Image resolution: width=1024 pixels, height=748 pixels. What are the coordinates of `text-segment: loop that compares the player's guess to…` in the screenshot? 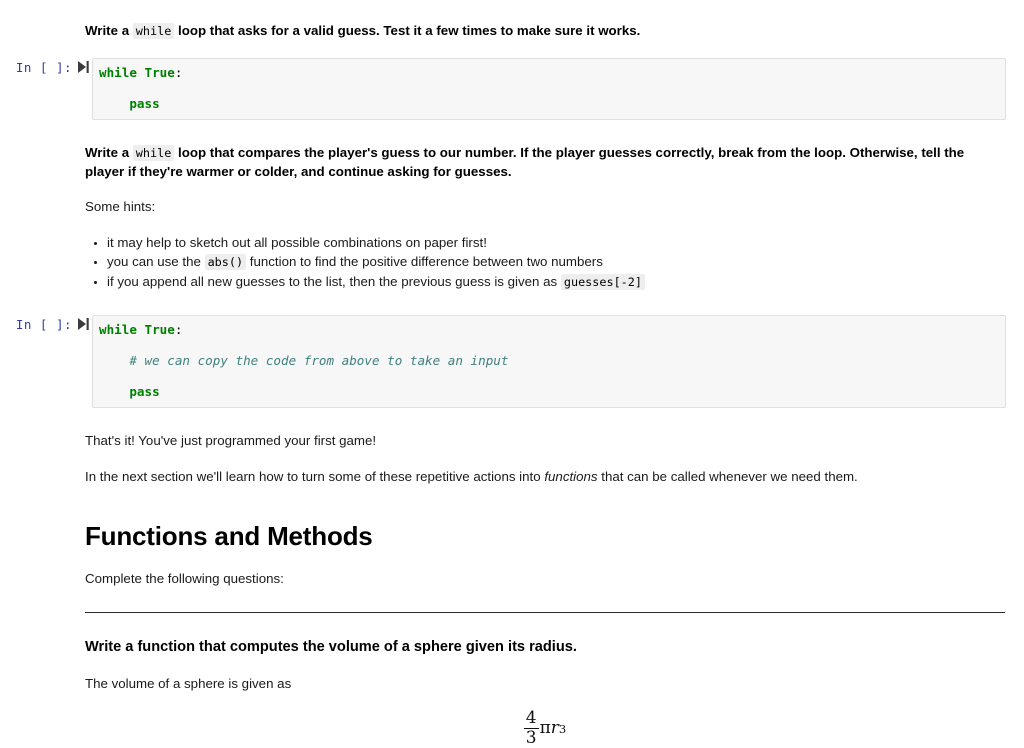 It's located at (524, 162).